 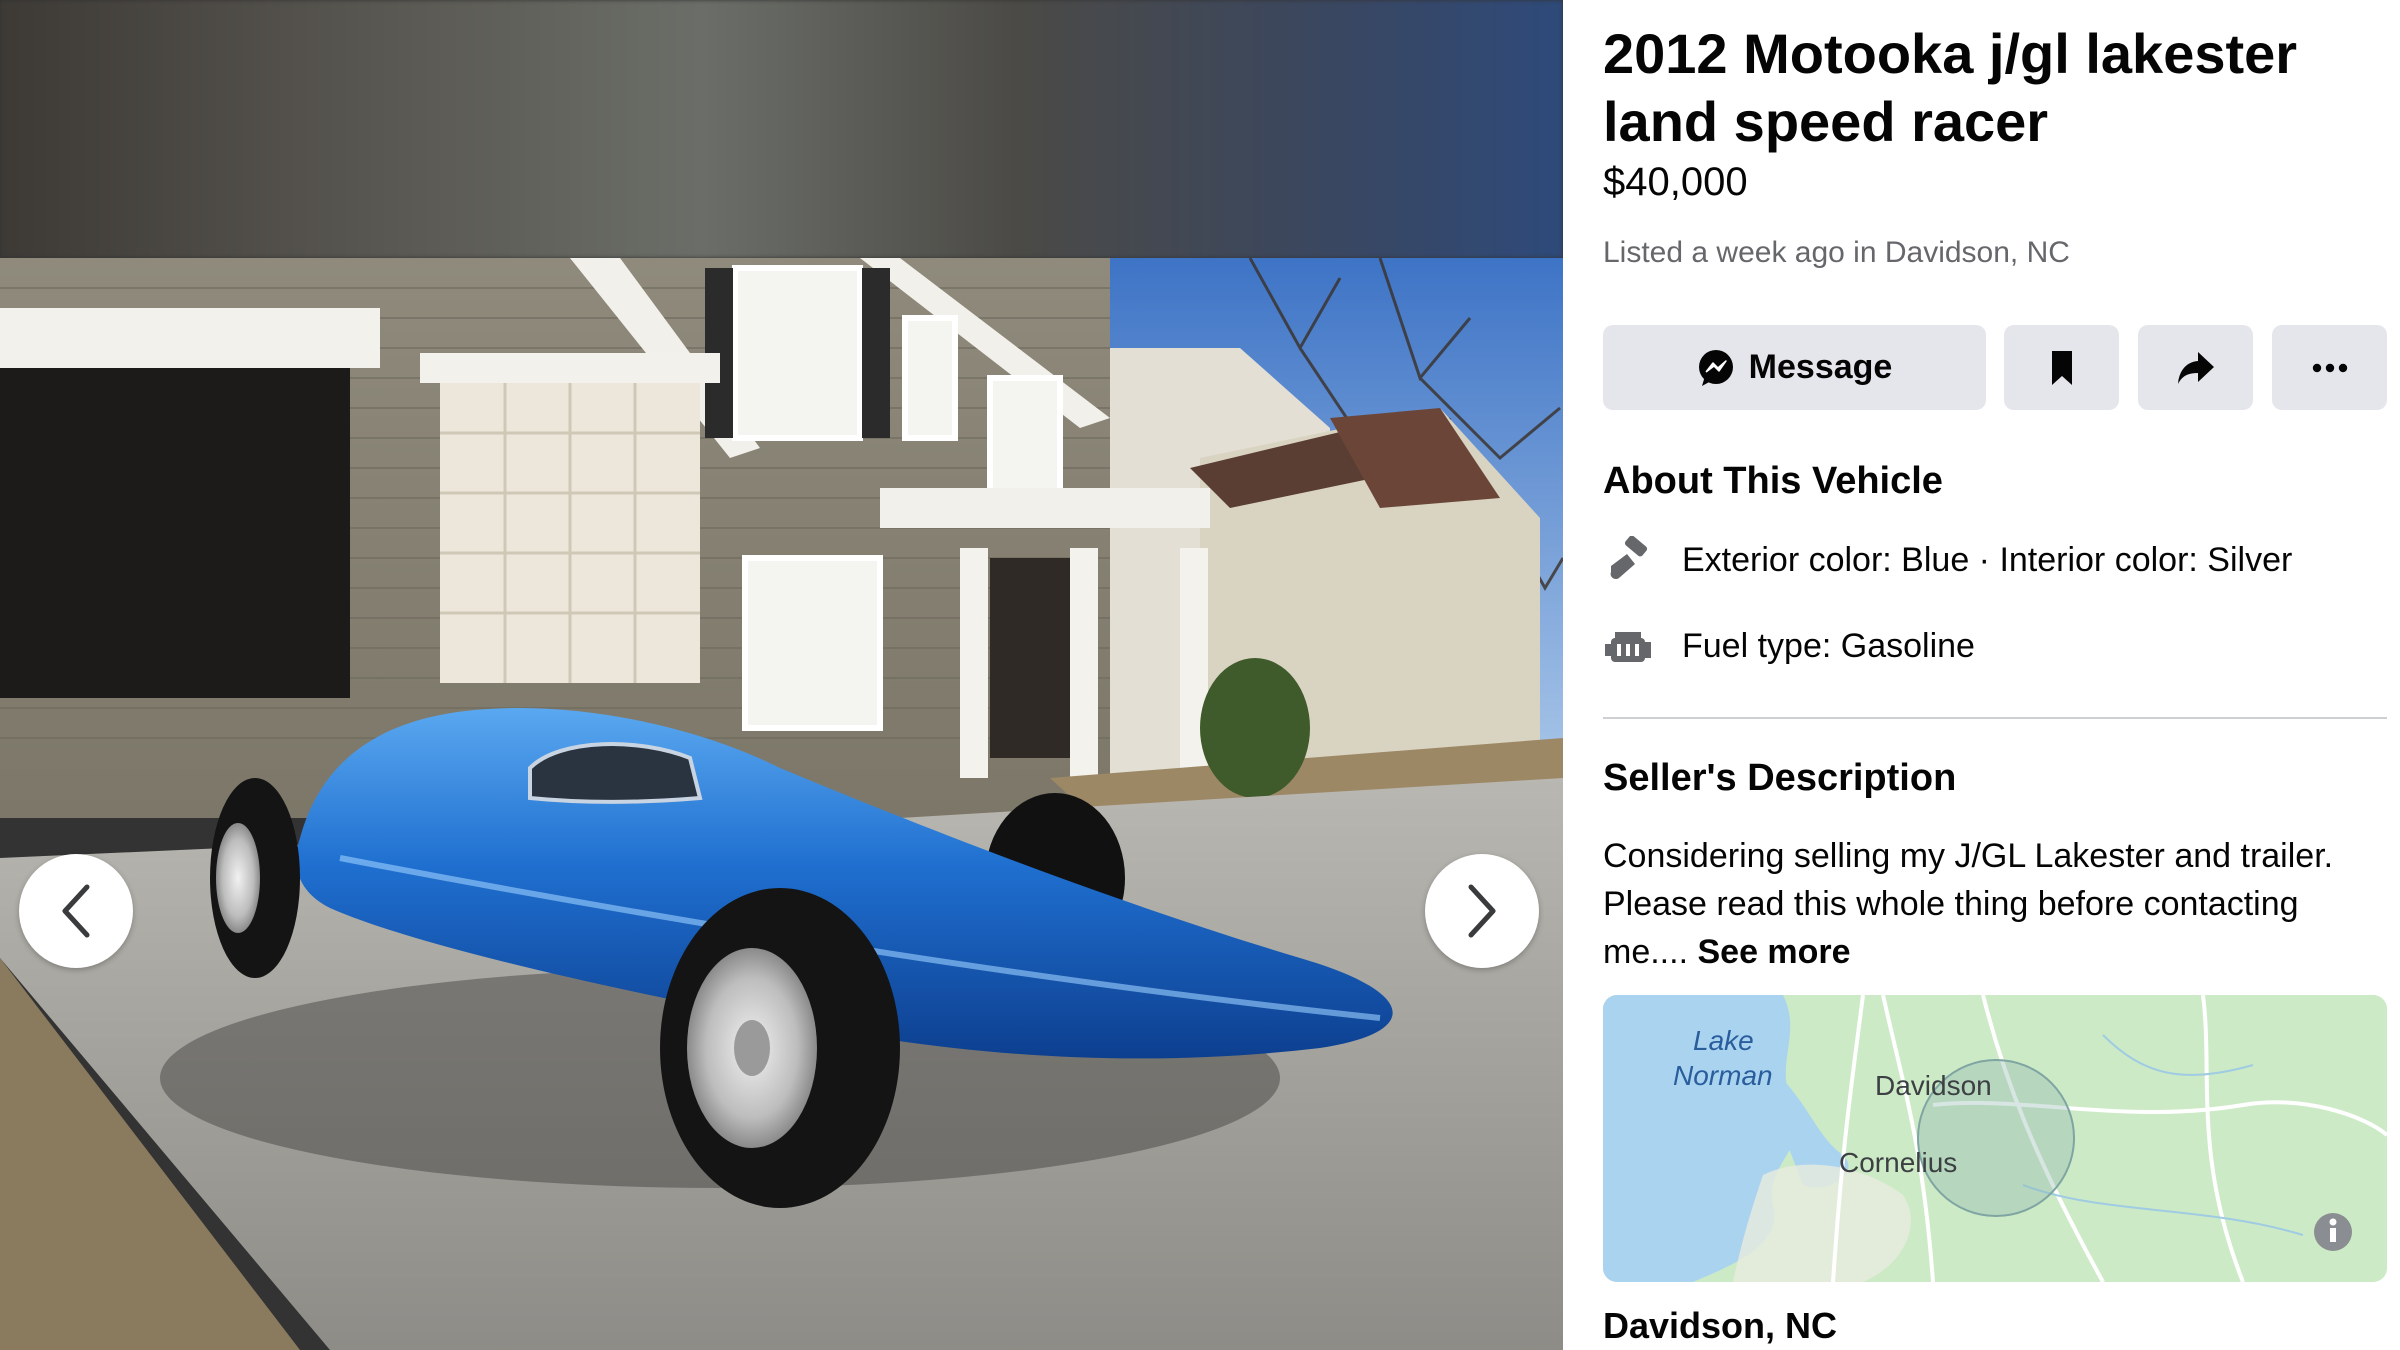 I want to click on location-text: Davidson, NC, so click(x=1720, y=1325).